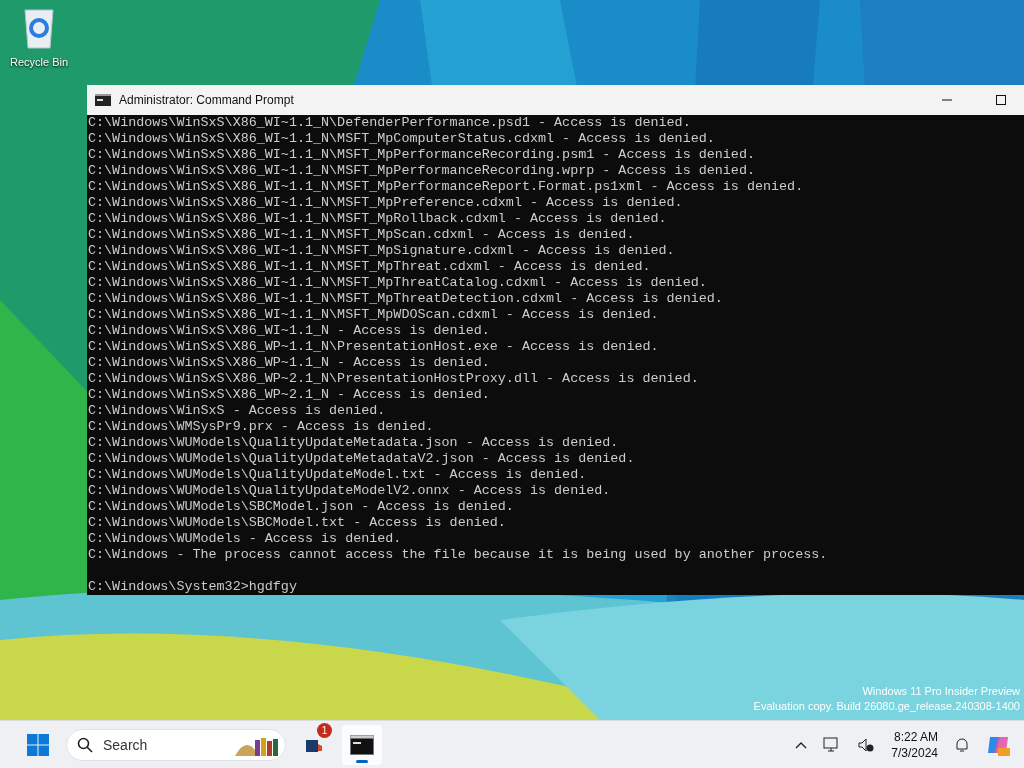 The width and height of the screenshot is (1024, 768). What do you see at coordinates (85, 744) in the screenshot?
I see `search-icon` at bounding box center [85, 744].